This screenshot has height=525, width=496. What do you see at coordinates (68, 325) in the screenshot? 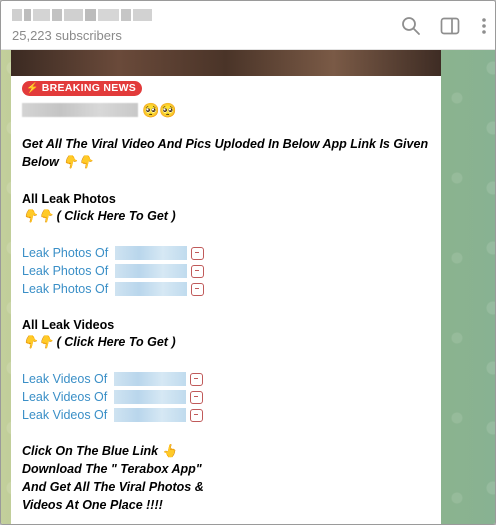
I see `videos-heading: All Leak Videos` at bounding box center [68, 325].